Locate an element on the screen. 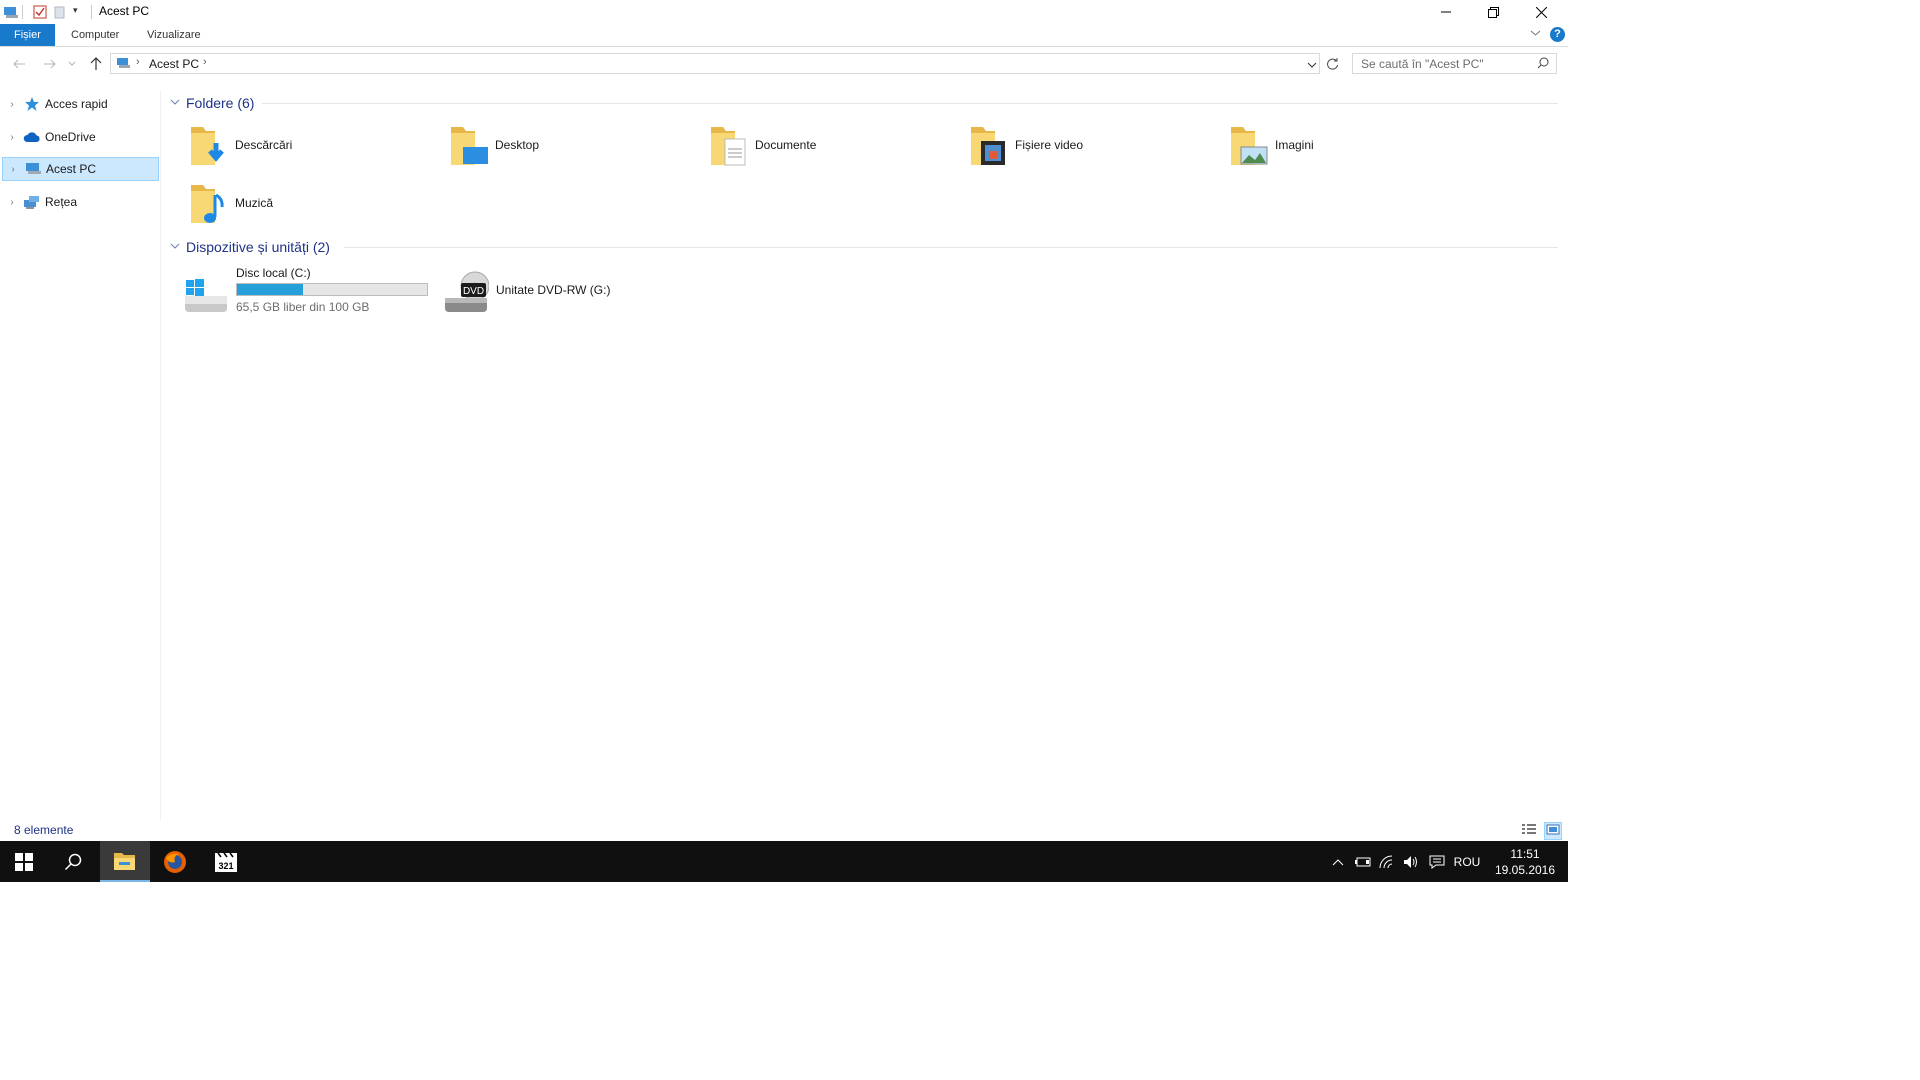 The width and height of the screenshot is (1920, 1080). address-bar: › Acest PC › is located at coordinates (715, 63).